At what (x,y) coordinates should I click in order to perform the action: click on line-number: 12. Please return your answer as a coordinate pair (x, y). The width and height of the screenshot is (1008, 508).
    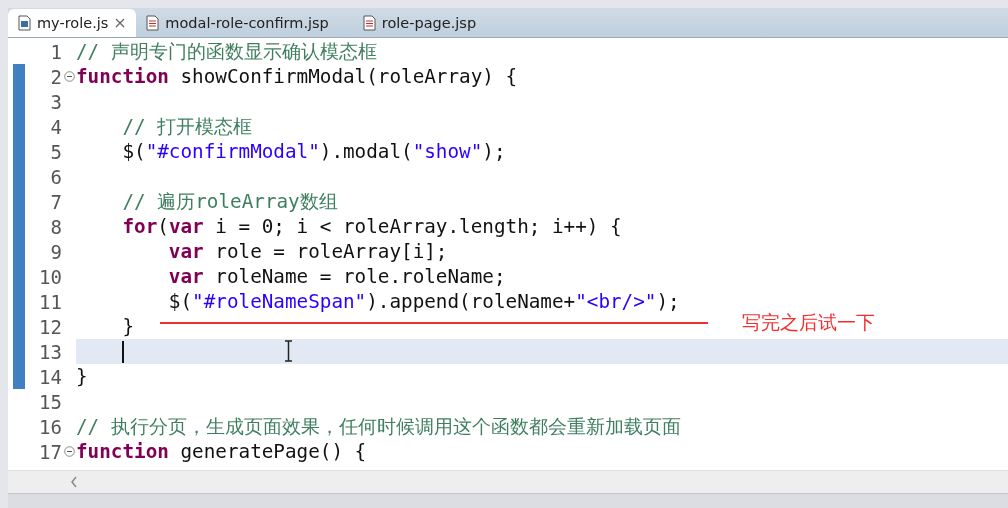
    Looking at the image, I should click on (50, 326).